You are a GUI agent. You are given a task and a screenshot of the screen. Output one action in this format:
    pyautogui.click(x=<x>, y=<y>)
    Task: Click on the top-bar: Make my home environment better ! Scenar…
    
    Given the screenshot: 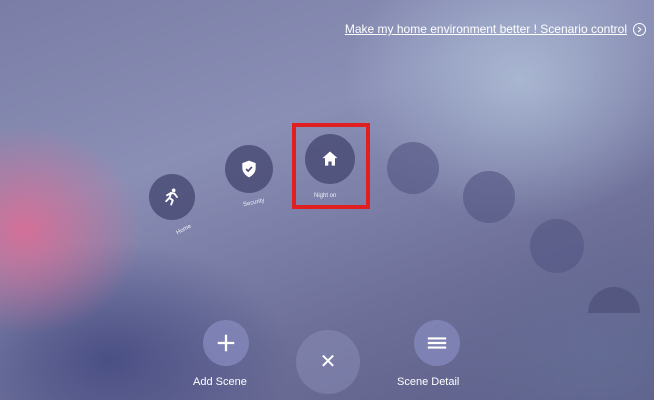 What is the action you would take?
    pyautogui.click(x=495, y=29)
    